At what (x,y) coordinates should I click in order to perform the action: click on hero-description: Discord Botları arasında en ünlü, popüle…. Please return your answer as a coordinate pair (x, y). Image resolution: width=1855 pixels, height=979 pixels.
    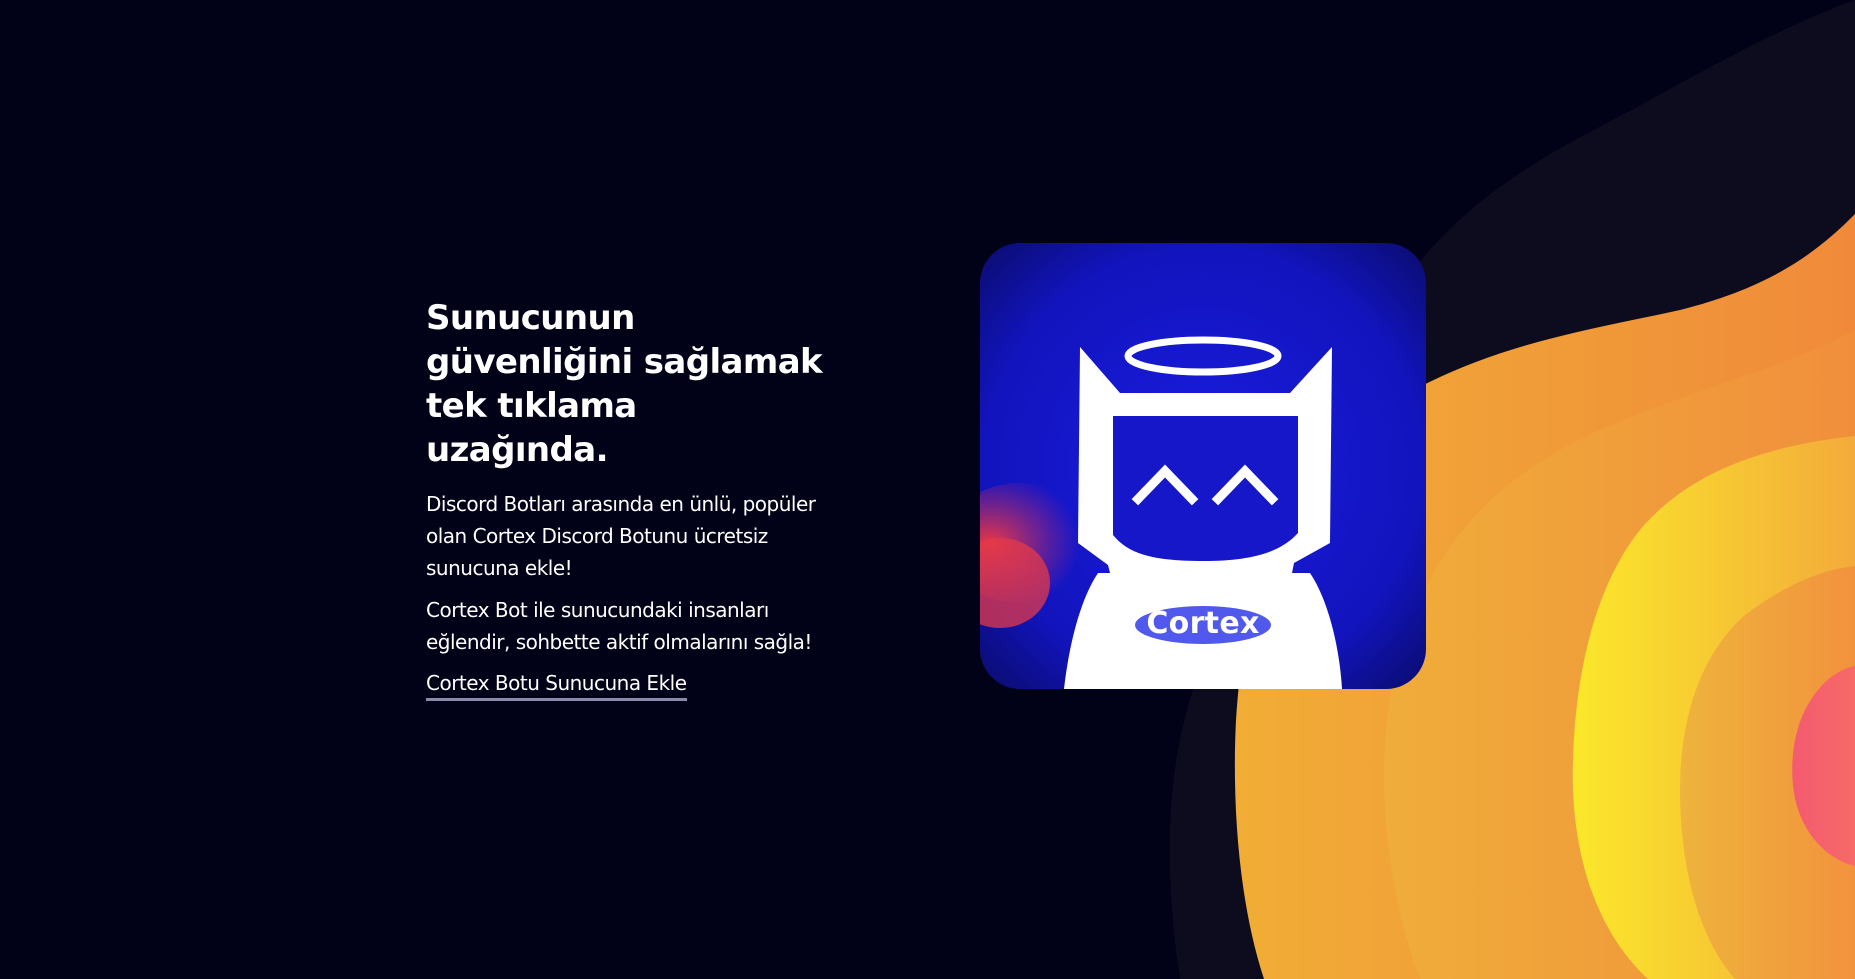
    Looking at the image, I should click on (621, 536).